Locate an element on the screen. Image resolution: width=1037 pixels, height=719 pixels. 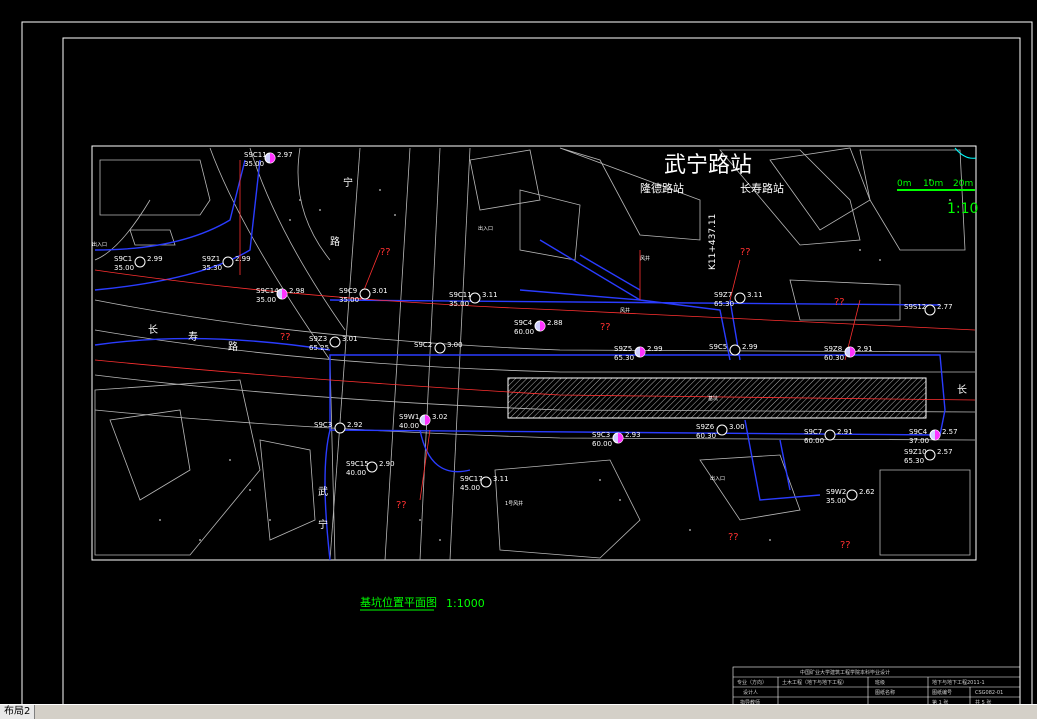
exit-label: 1号风井 is located at coordinates (514, 503).